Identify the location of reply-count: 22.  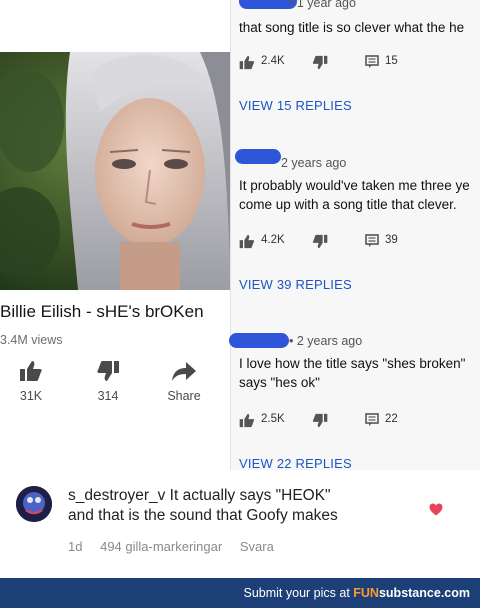
(391, 419).